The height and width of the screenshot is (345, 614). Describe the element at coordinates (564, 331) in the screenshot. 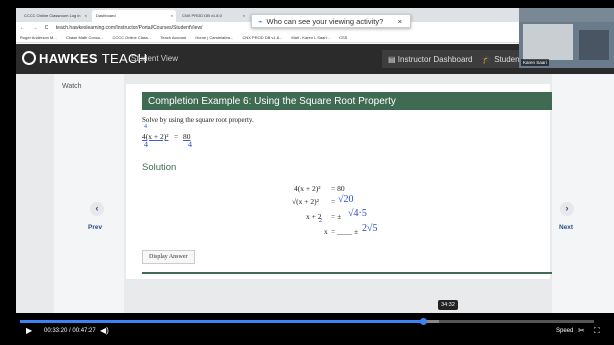

I see `speed-button: Speed` at that location.